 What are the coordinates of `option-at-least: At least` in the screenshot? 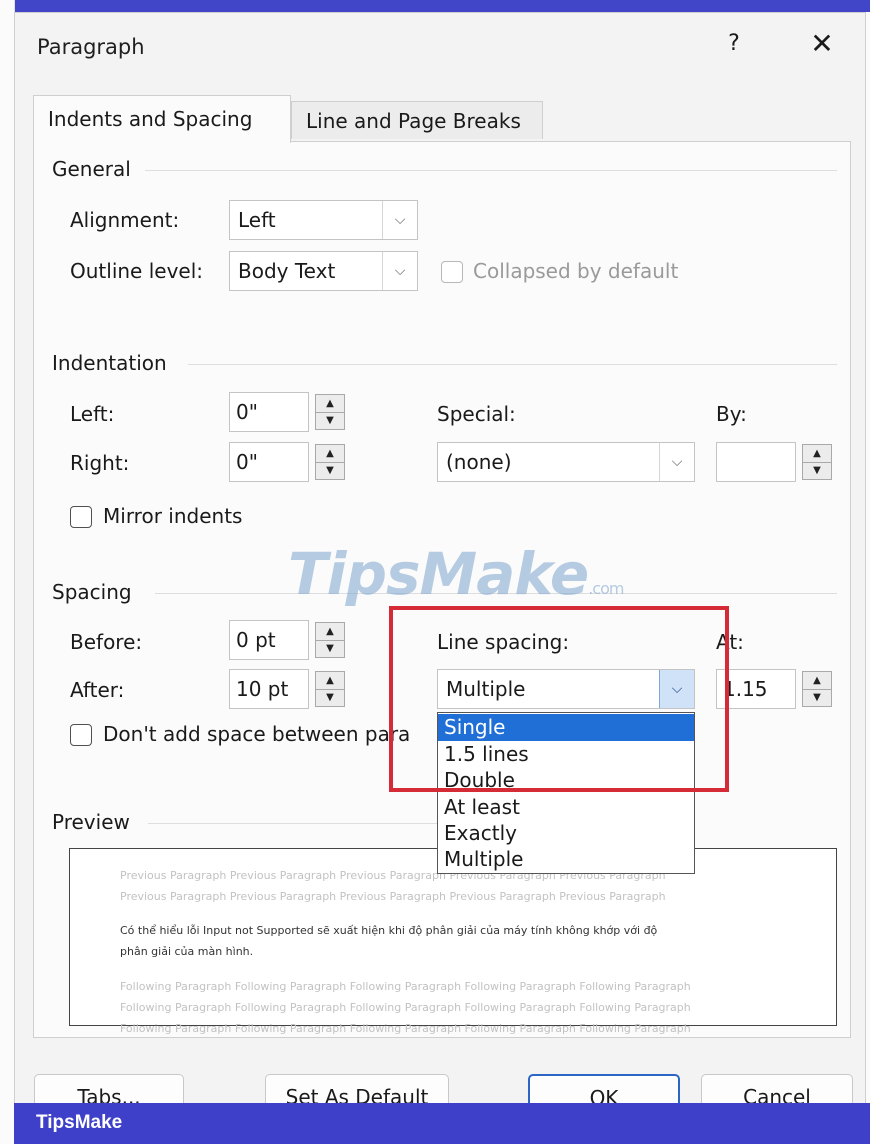 It's located at (566, 807).